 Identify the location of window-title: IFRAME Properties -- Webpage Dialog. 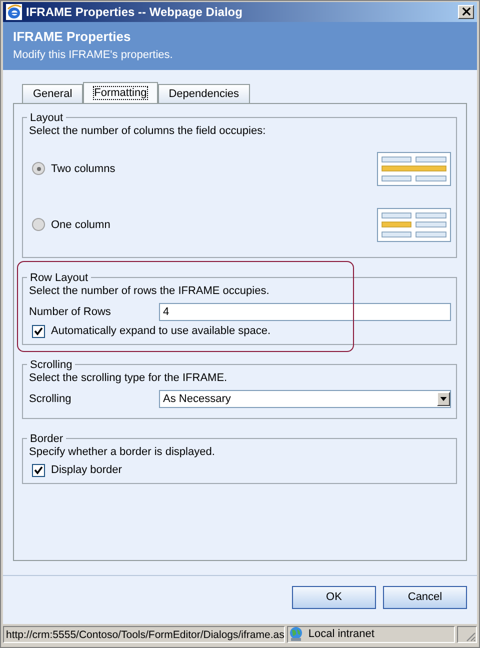
(135, 11).